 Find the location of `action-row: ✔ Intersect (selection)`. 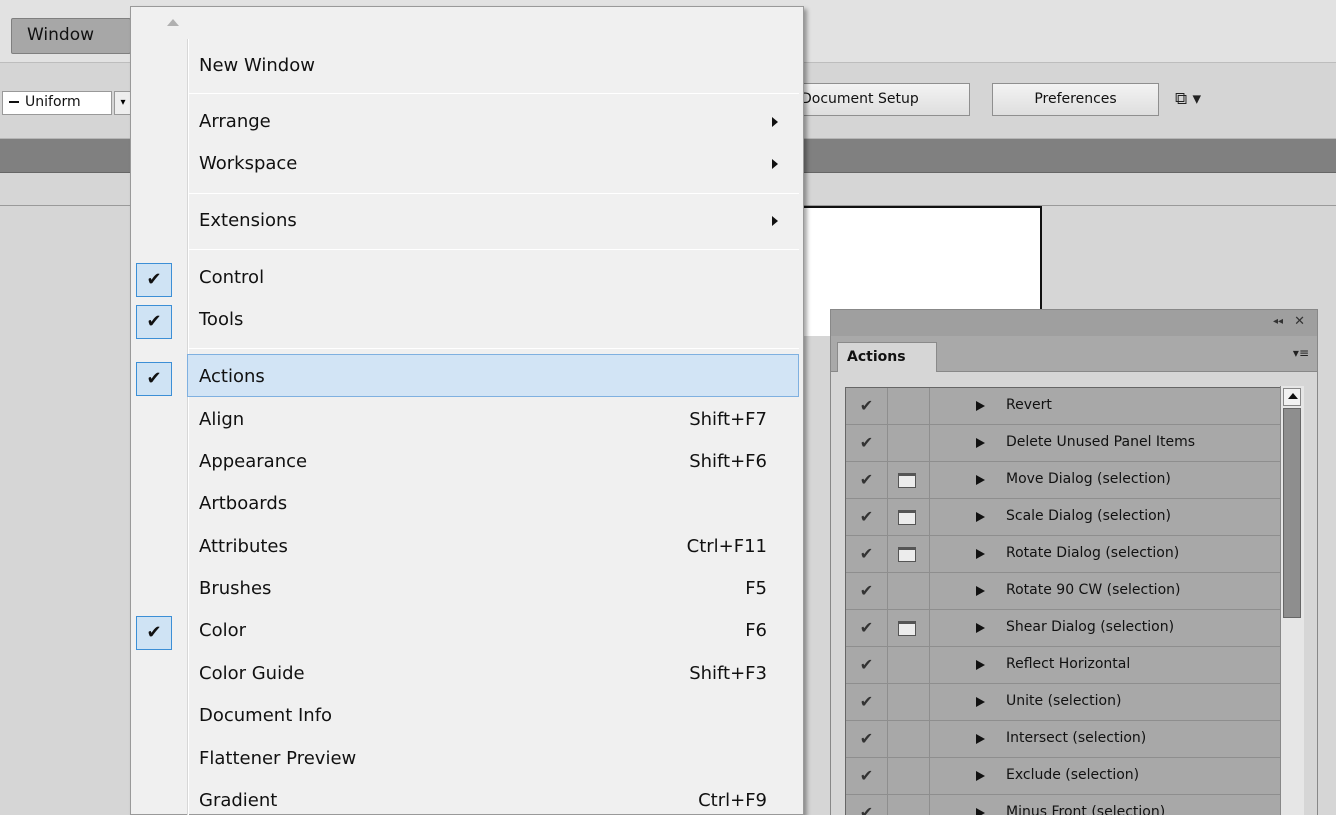

action-row: ✔ Intersect (selection) is located at coordinates (1065, 739).